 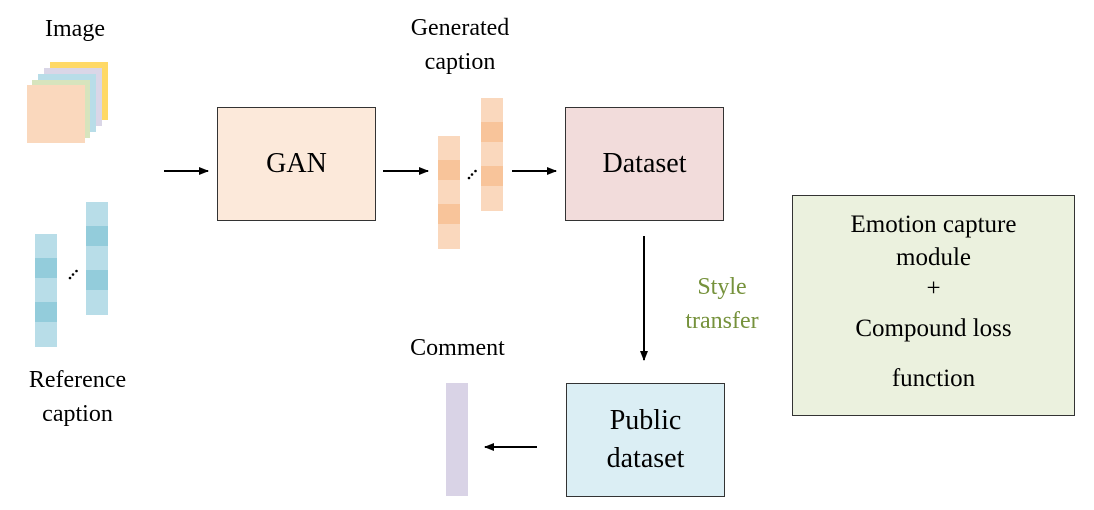 I want to click on gan-box: GAN, so click(x=296, y=164).